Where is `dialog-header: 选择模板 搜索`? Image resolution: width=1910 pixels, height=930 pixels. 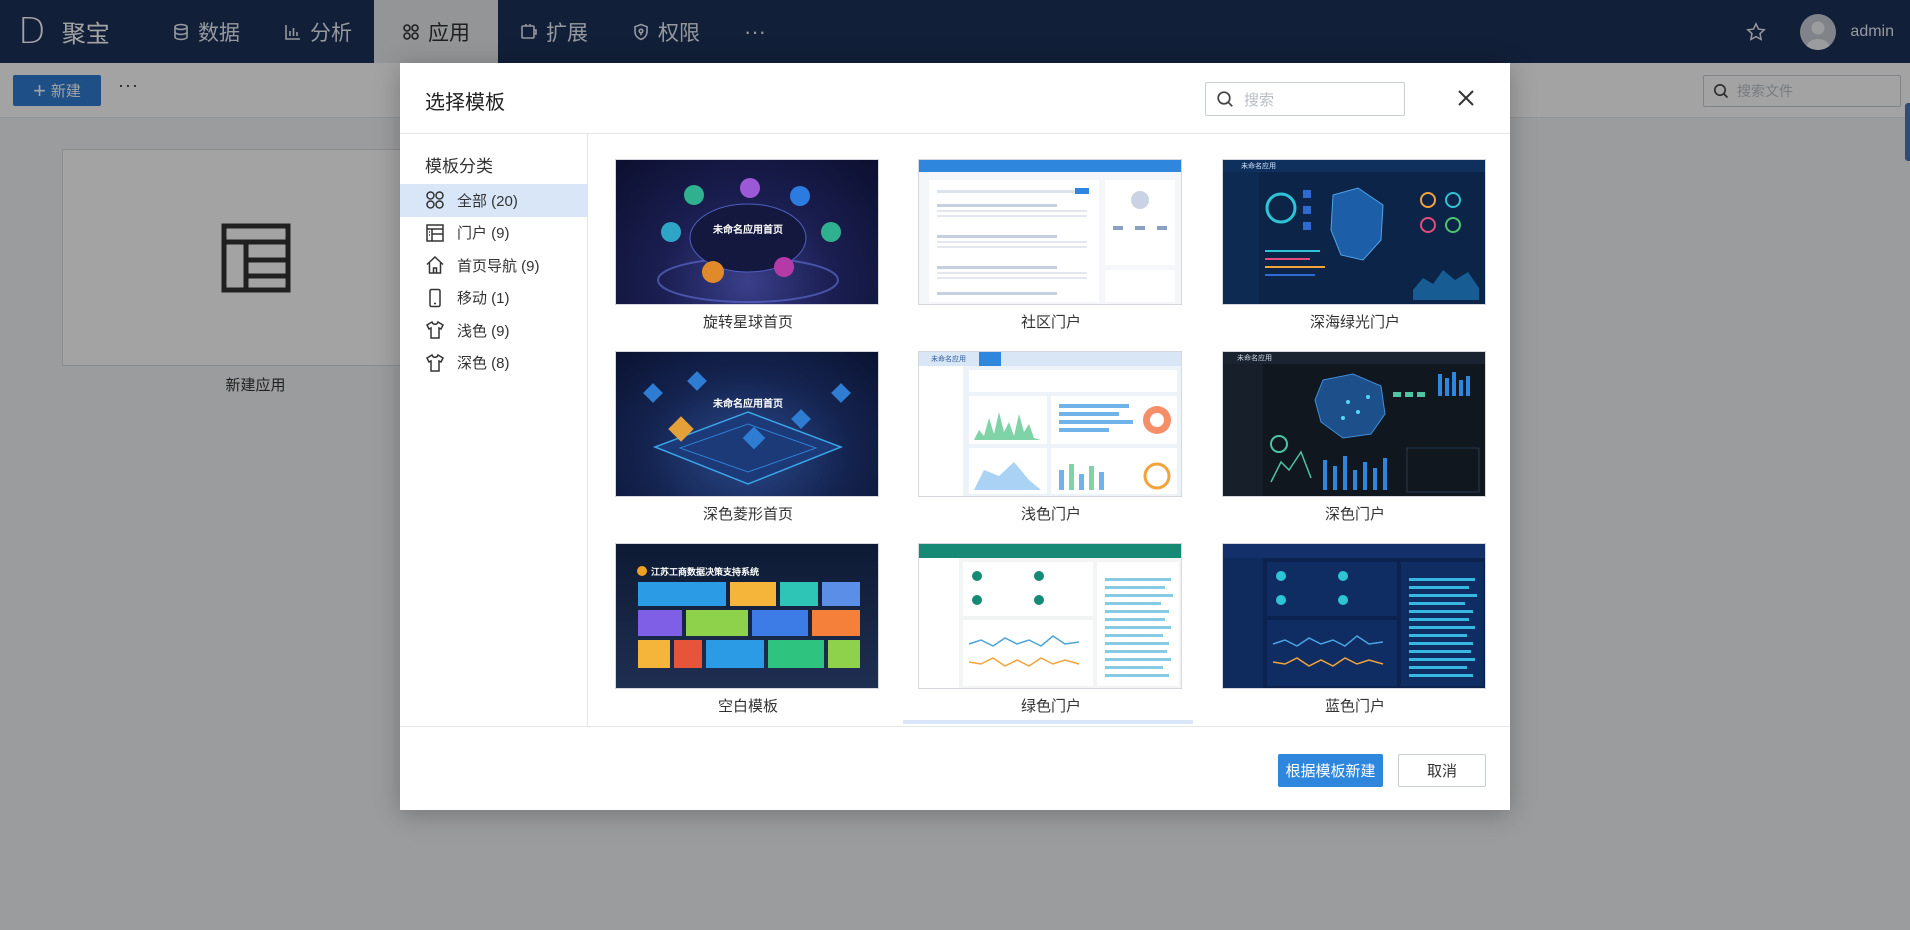 dialog-header: 选择模板 搜索 is located at coordinates (955, 98).